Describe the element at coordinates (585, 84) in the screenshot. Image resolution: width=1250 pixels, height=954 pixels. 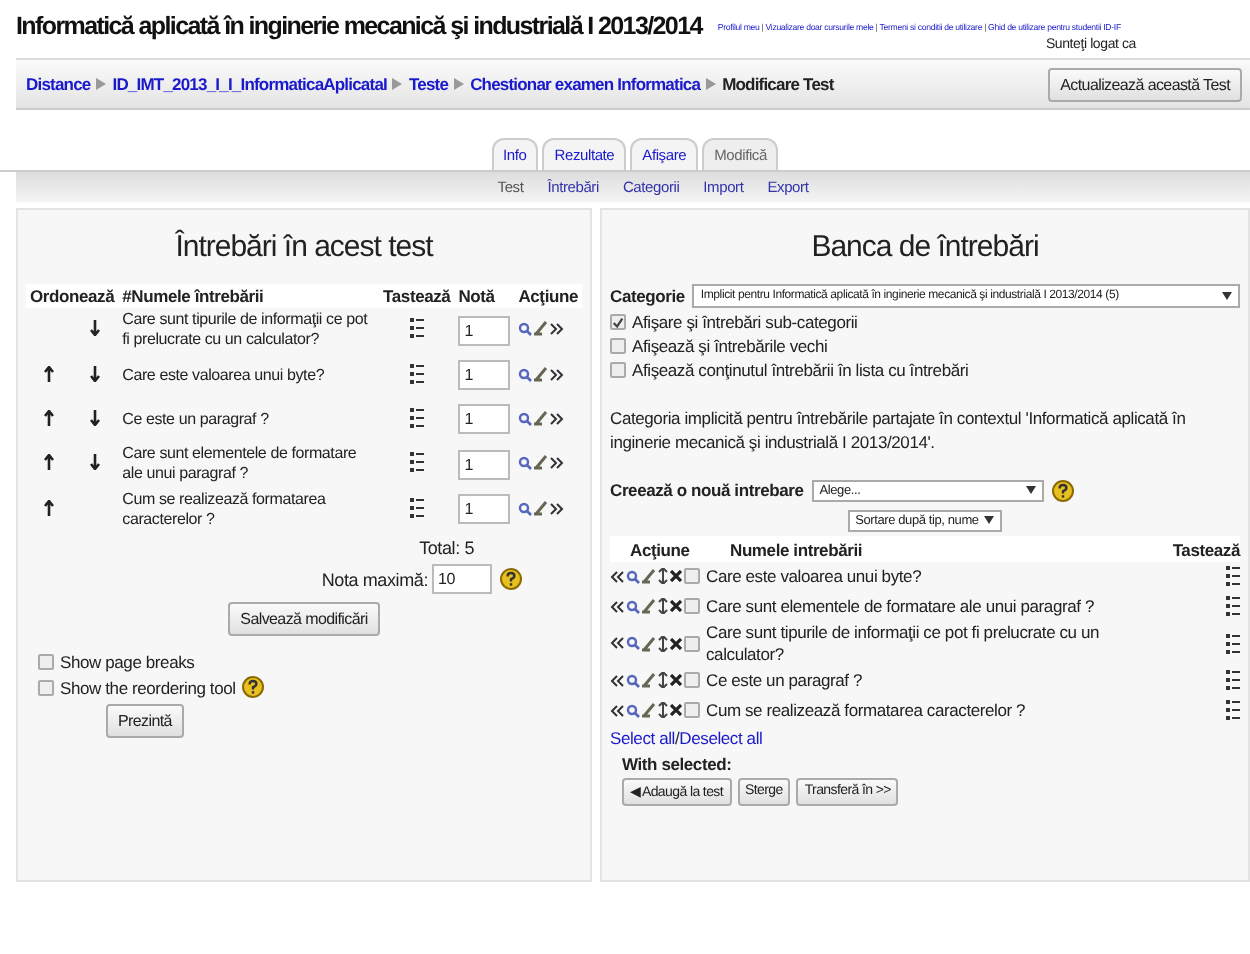
I see `breadcrumb-link: Chestionar examen Informatica` at that location.